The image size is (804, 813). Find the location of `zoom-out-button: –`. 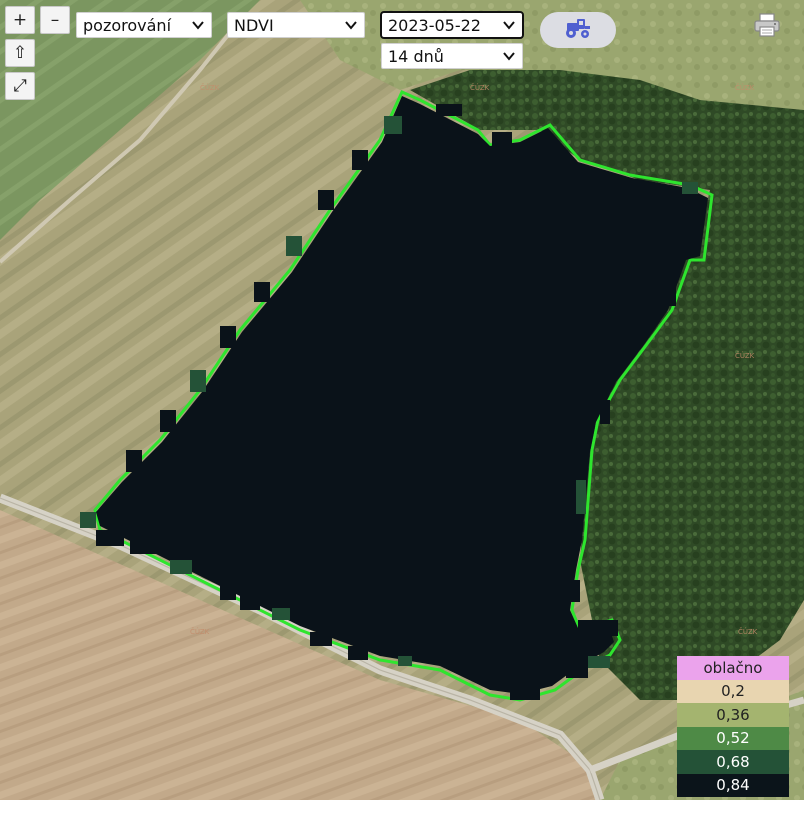

zoom-out-button: – is located at coordinates (55, 20).